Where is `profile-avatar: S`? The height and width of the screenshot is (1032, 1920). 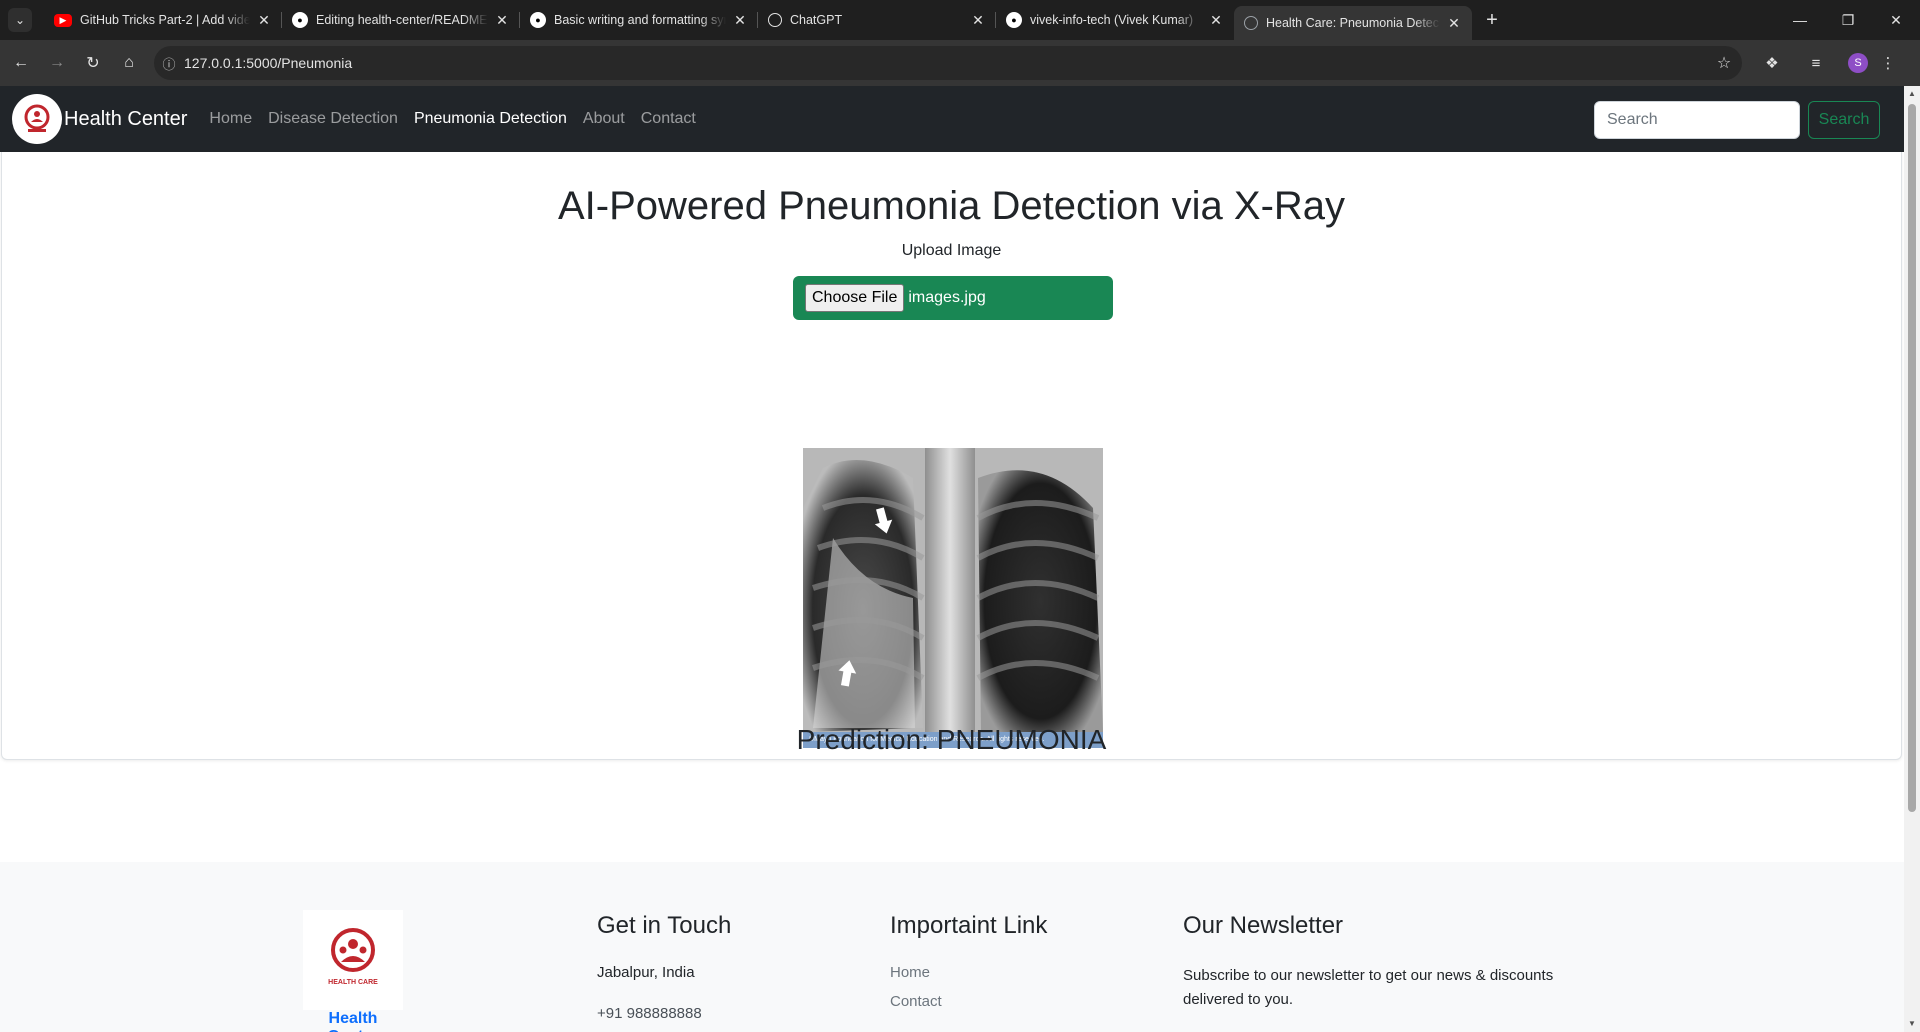 profile-avatar: S is located at coordinates (1858, 63).